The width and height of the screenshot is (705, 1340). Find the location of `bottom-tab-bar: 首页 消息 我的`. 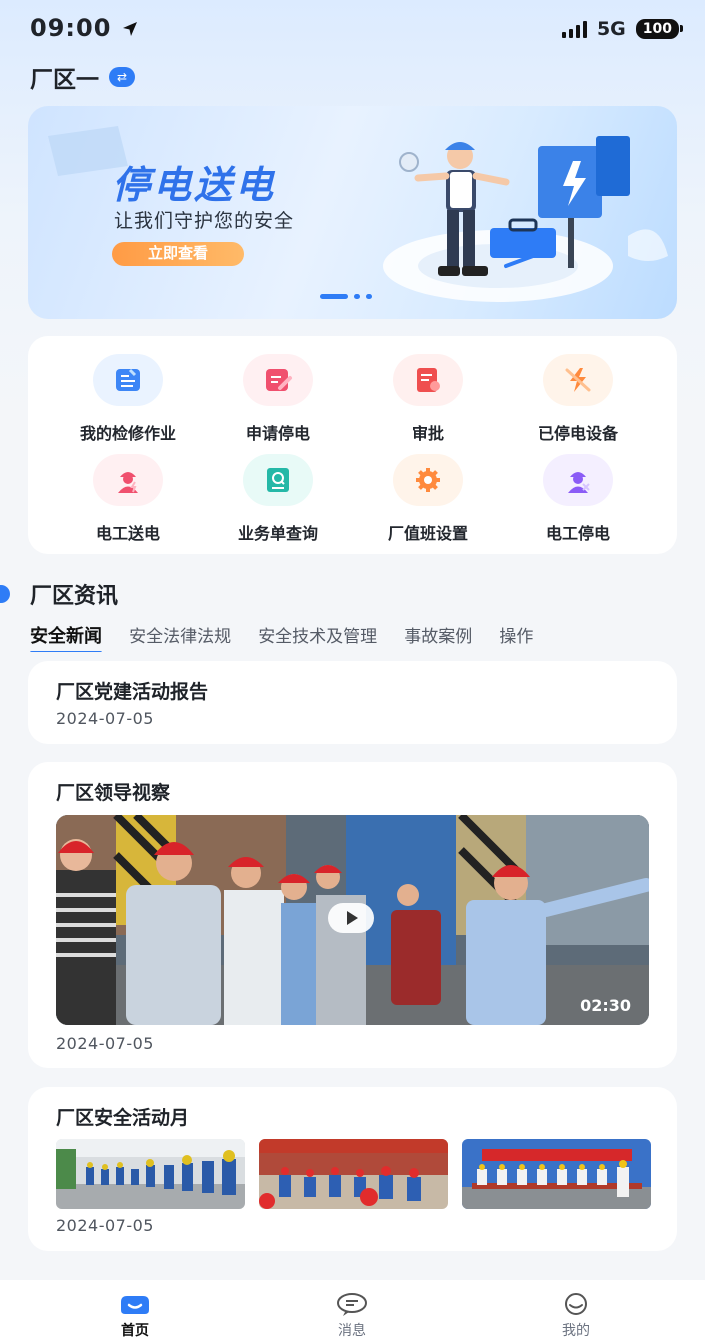

bottom-tab-bar: 首页 消息 我的 is located at coordinates (352, 1310).